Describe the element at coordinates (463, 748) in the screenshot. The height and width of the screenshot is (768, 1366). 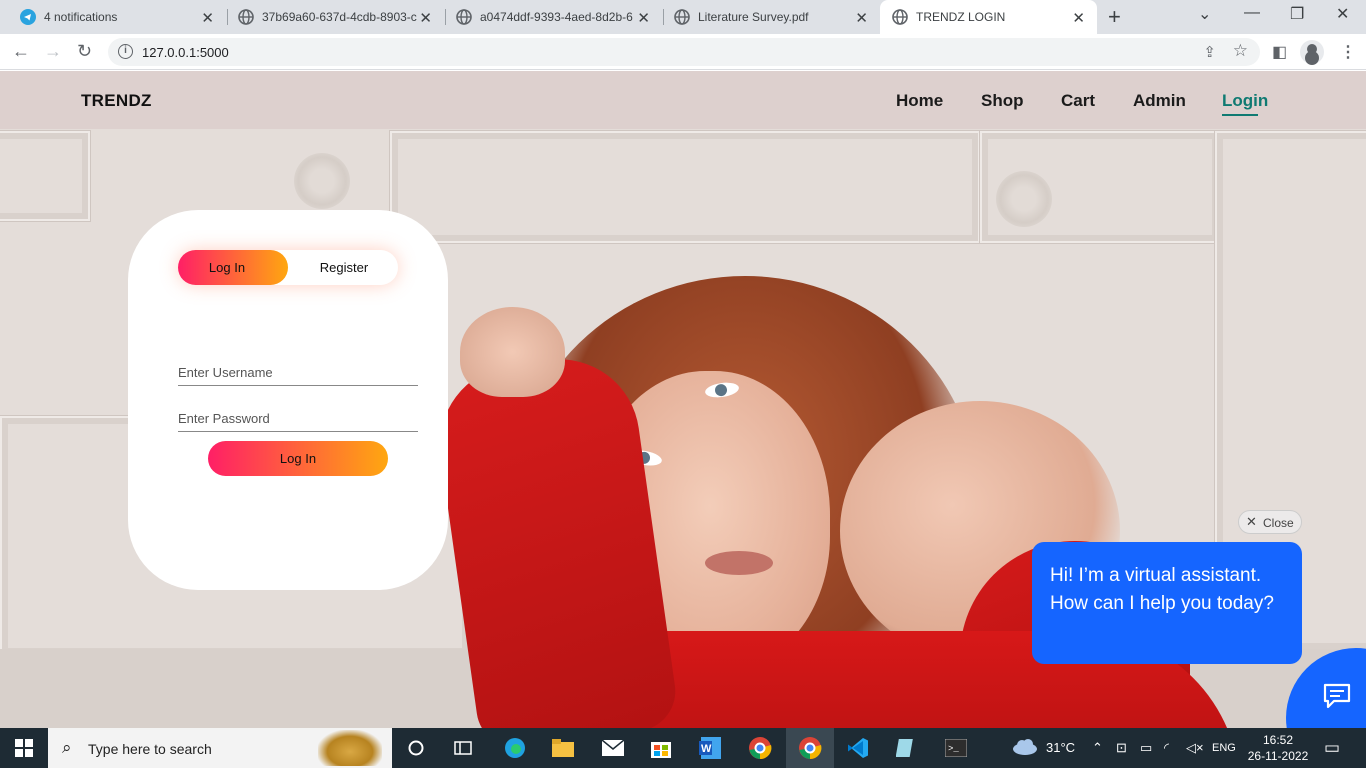
I see `task-view-icon` at that location.